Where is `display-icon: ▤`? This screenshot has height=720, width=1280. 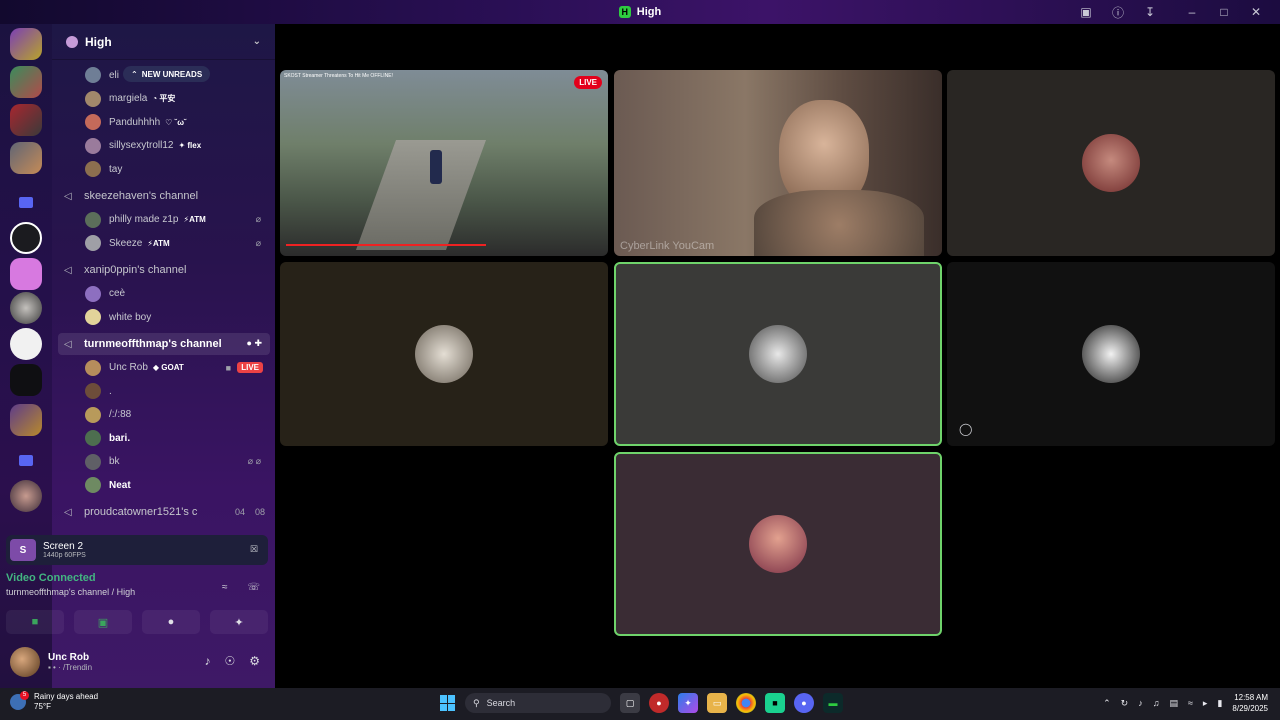
display-icon: ▤ is located at coordinates (1173, 703).